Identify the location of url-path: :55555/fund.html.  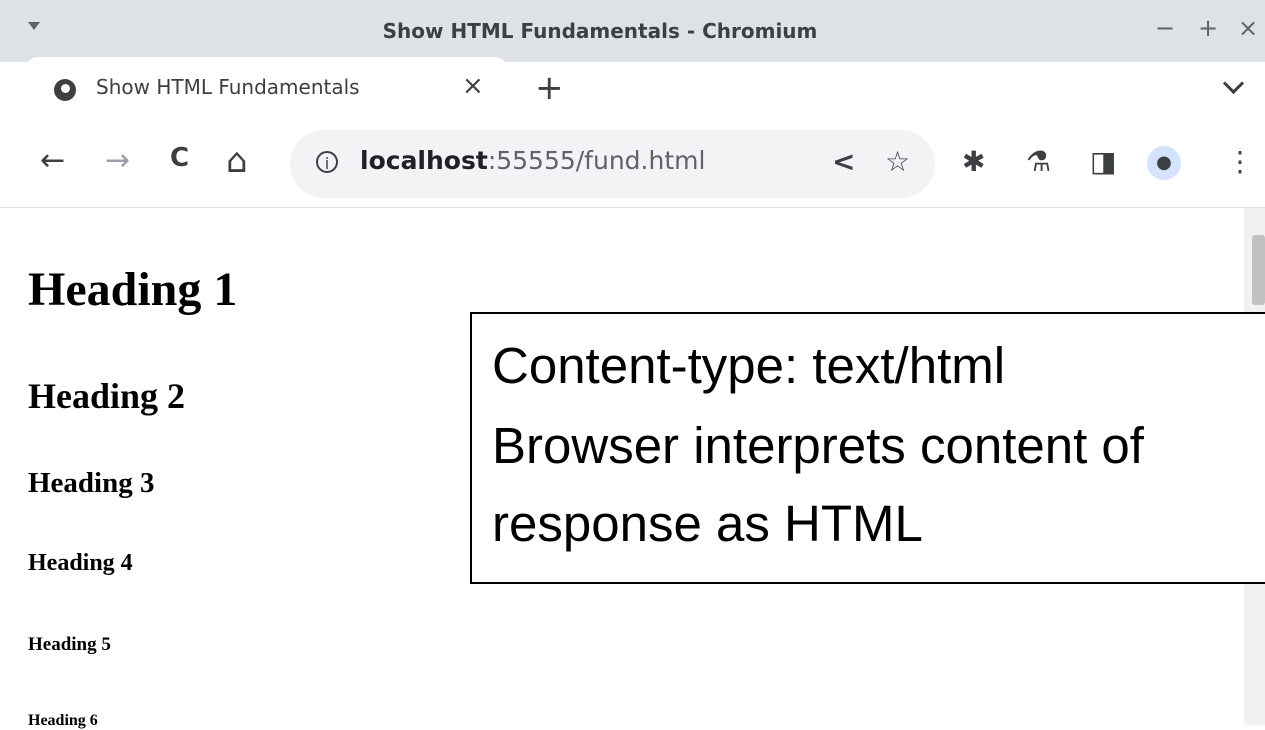
(596, 160).